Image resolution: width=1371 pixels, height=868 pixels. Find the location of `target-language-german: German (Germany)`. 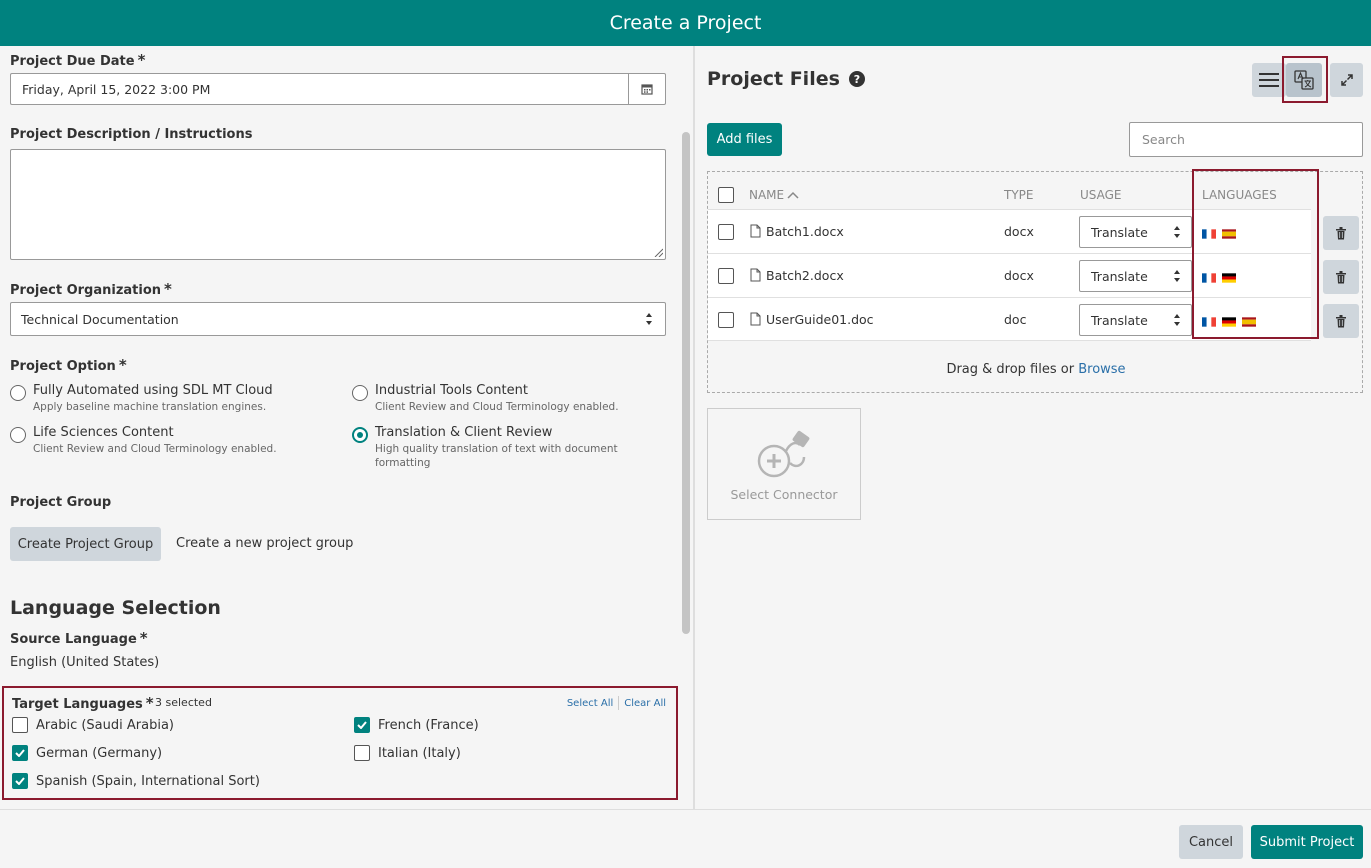

target-language-german: German (Germany) is located at coordinates (87, 753).